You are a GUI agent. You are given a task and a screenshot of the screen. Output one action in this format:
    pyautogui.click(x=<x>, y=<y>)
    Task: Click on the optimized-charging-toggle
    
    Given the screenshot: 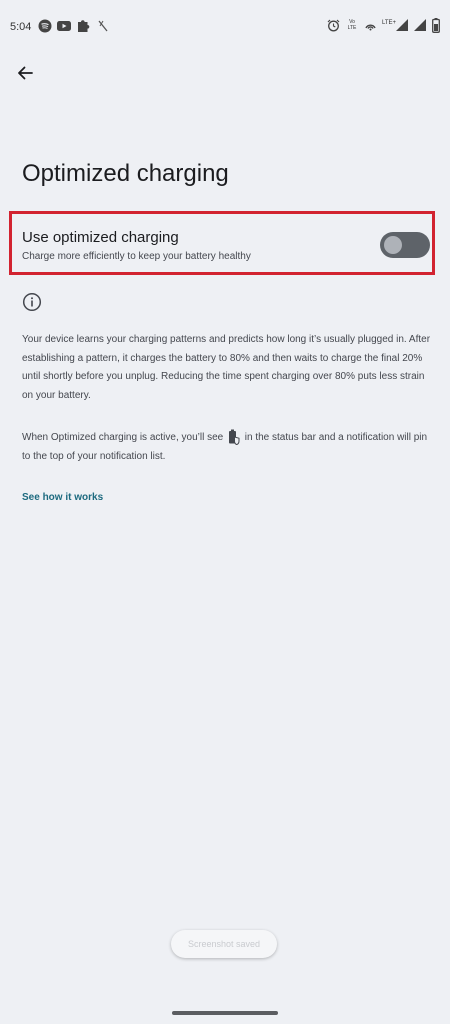 What is the action you would take?
    pyautogui.click(x=405, y=245)
    